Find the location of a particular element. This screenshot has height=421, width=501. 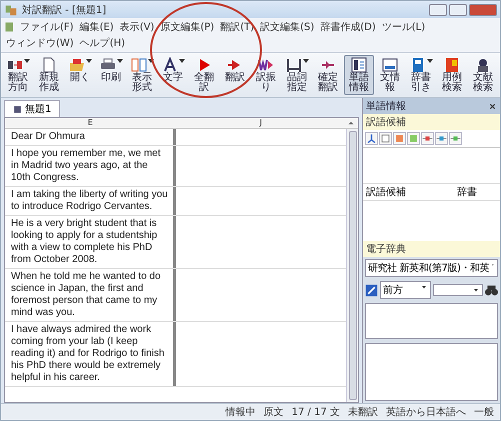

window-icon is located at coordinates (390, 65).